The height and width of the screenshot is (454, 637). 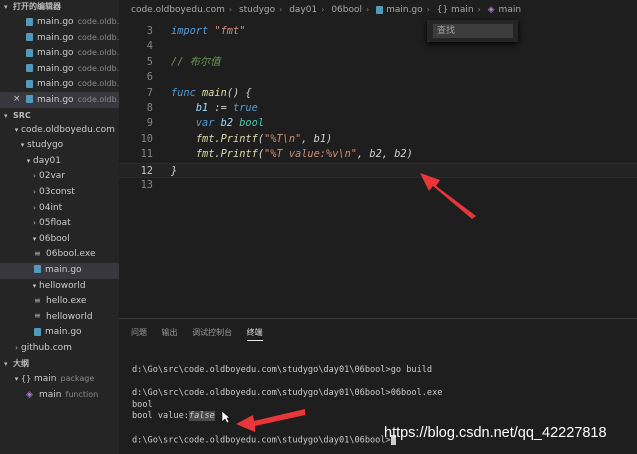 I want to click on code-text: }, so click(x=174, y=171).